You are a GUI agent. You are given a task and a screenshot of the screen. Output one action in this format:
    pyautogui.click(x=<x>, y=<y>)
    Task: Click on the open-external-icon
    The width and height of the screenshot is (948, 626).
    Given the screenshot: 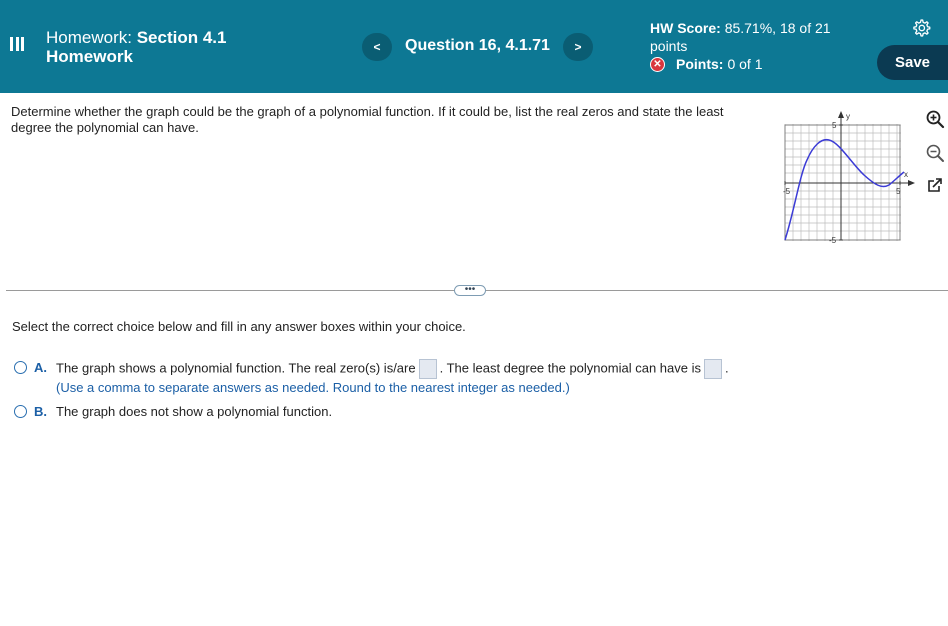 What is the action you would take?
    pyautogui.click(x=935, y=185)
    